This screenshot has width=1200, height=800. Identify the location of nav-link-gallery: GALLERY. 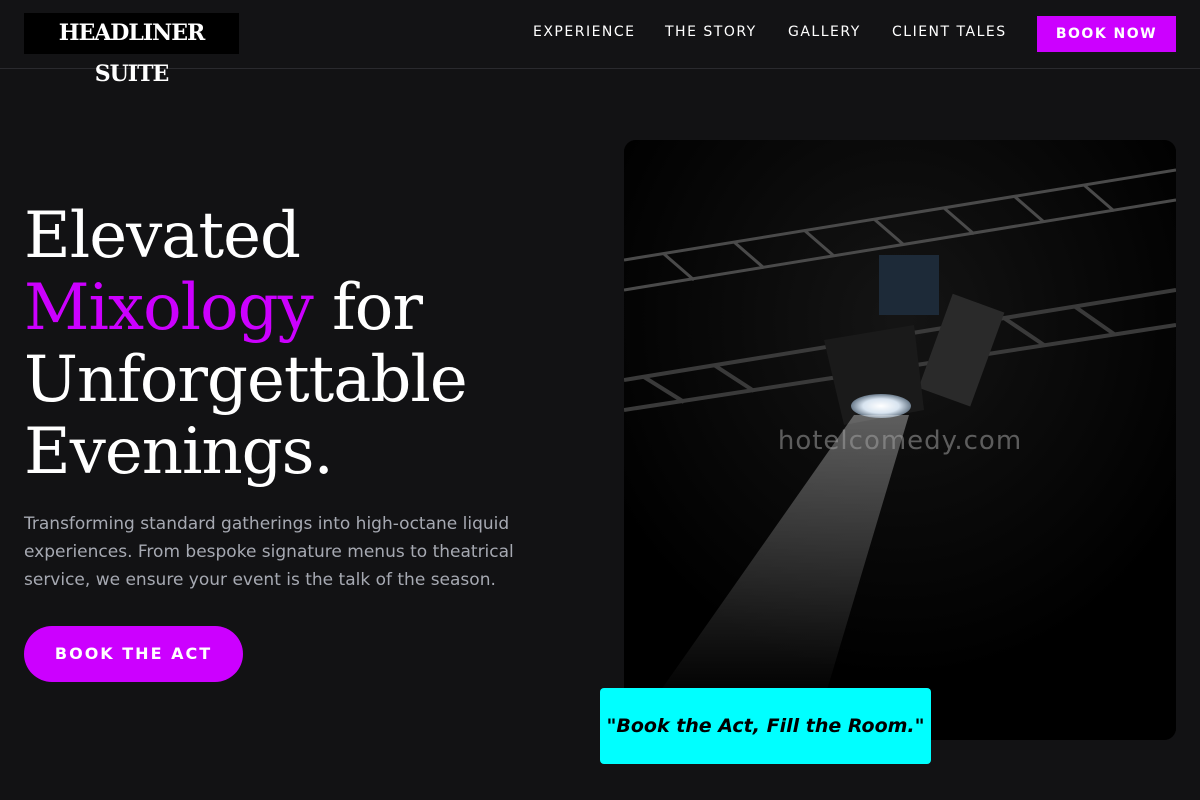
(824, 32).